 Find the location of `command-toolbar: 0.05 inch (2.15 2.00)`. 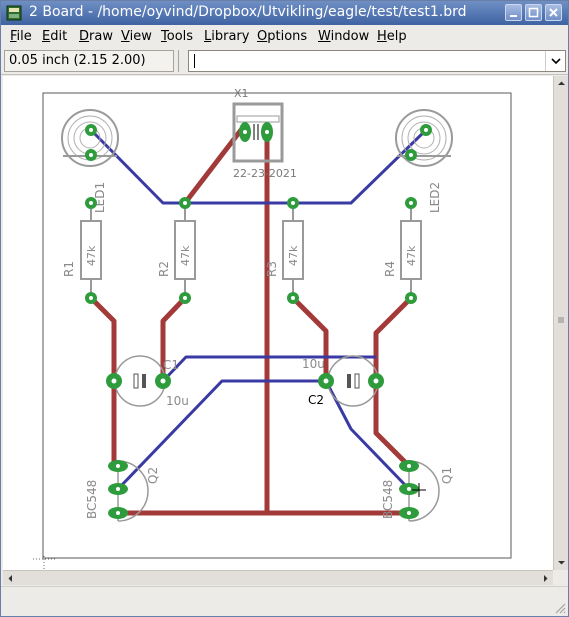

command-toolbar: 0.05 inch (2.15 2.00) is located at coordinates (284, 61).